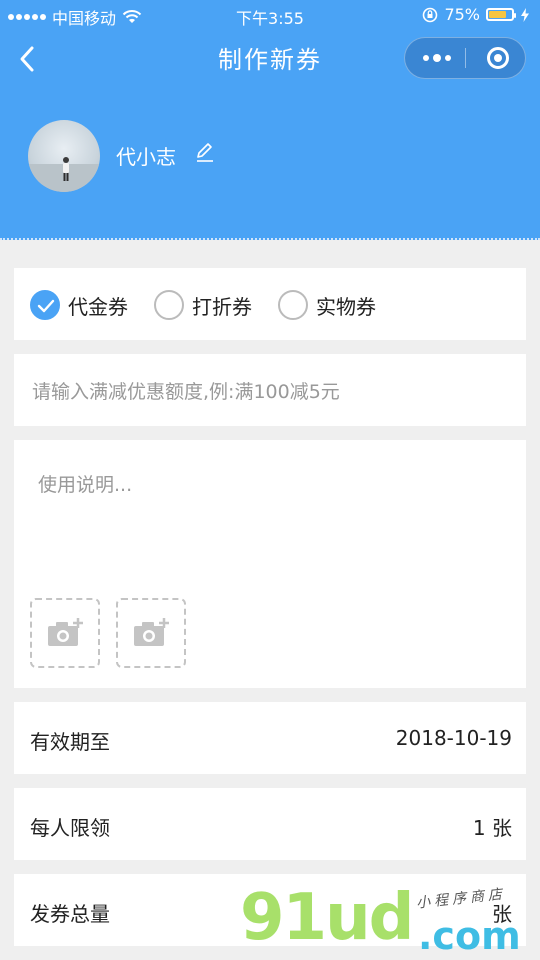  I want to click on battery-icon, so click(501, 14).